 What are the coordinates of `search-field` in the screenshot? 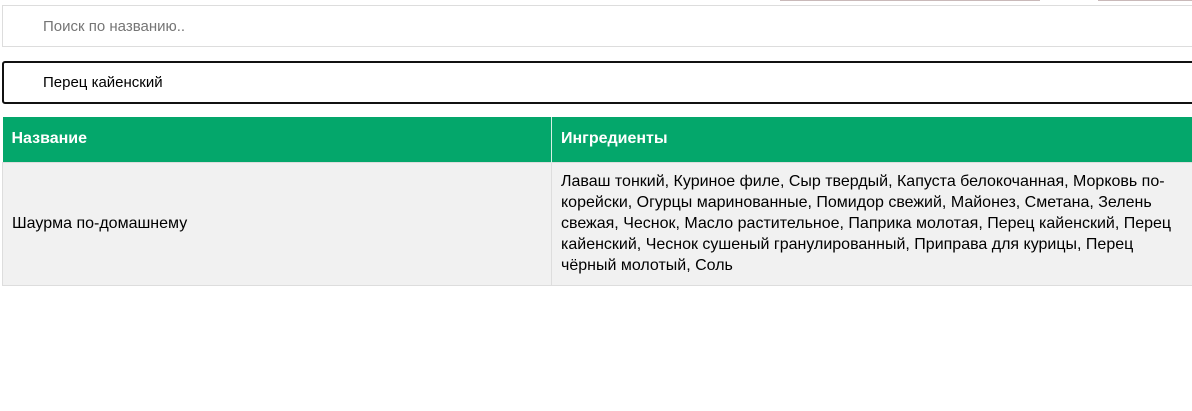 It's located at (597, 26).